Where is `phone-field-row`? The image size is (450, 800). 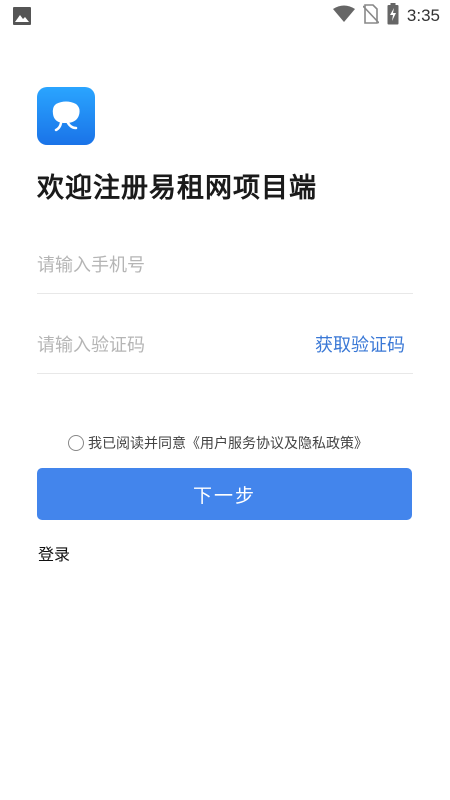 phone-field-row is located at coordinates (225, 265).